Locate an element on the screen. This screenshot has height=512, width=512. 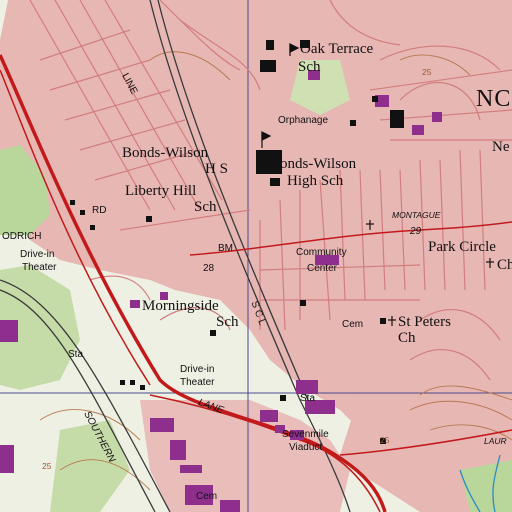
bonds-wilson-hs-abbr: H S is located at coordinates (216, 169).